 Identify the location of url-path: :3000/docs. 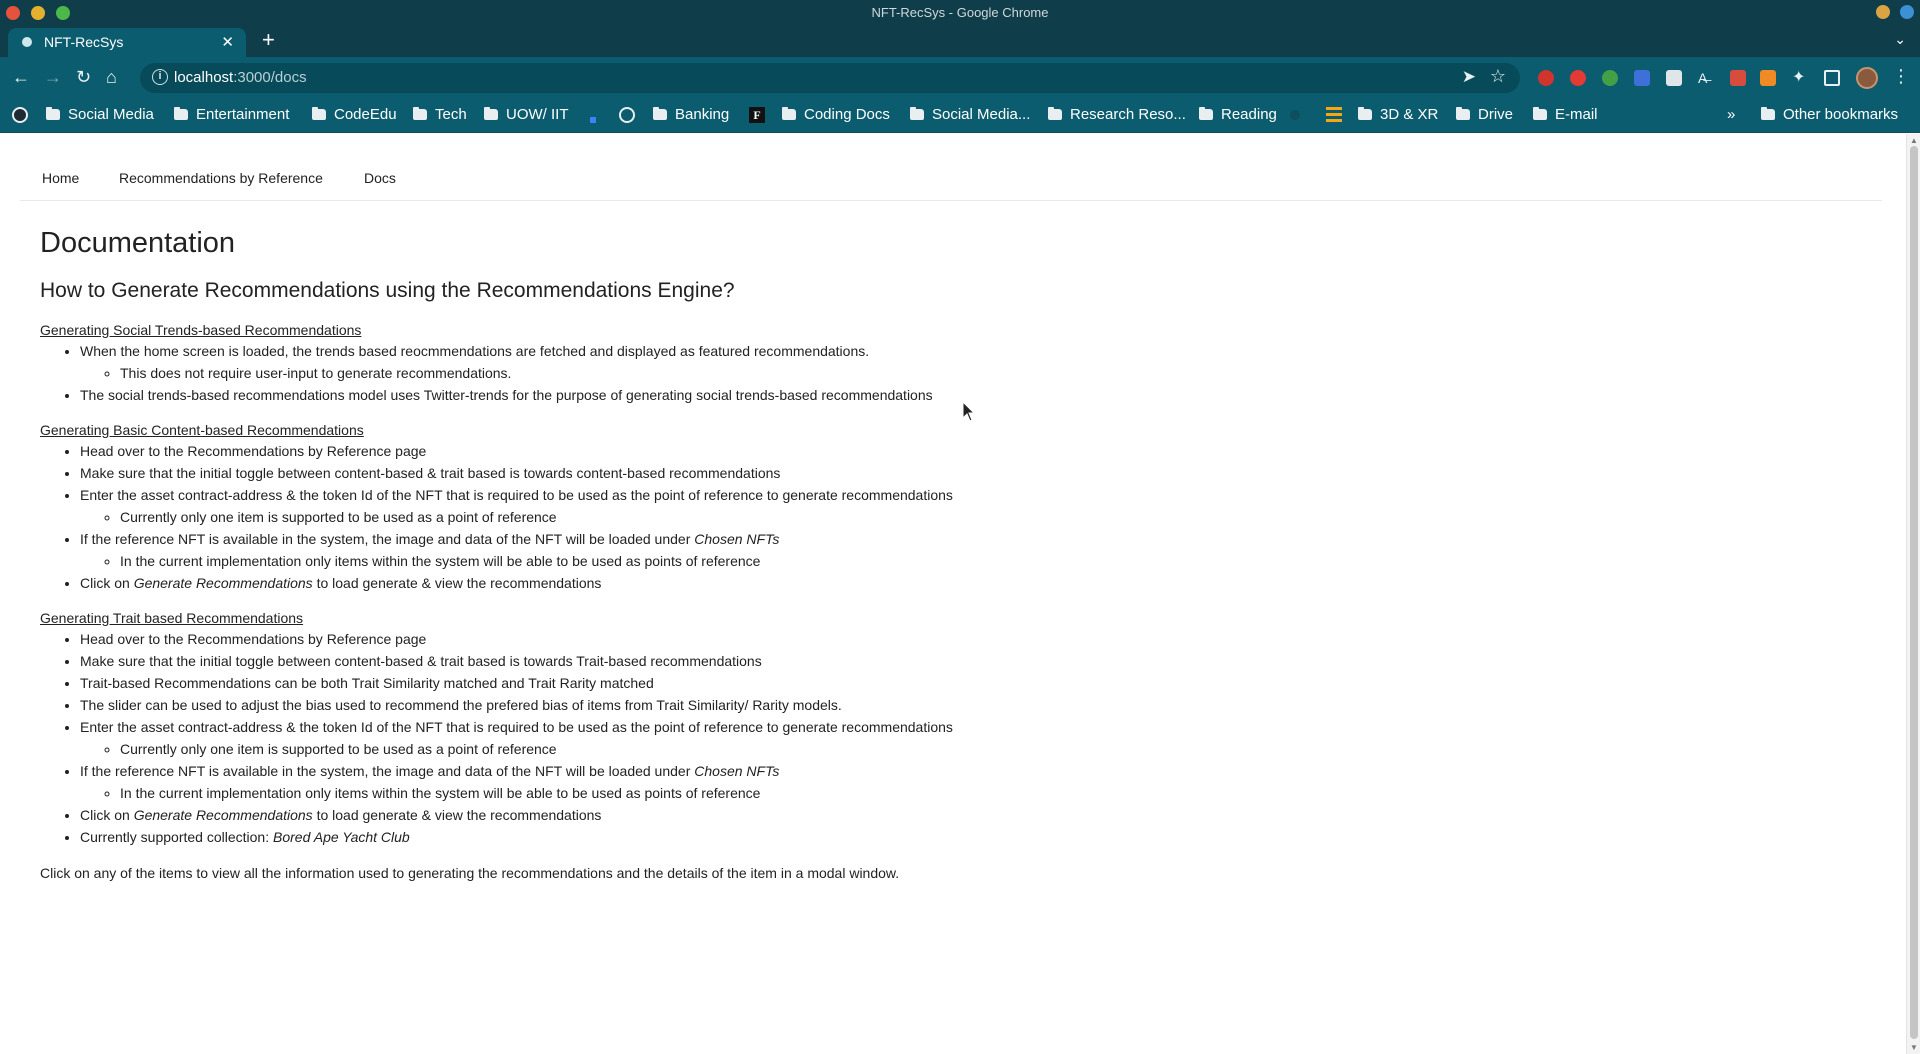
(270, 77).